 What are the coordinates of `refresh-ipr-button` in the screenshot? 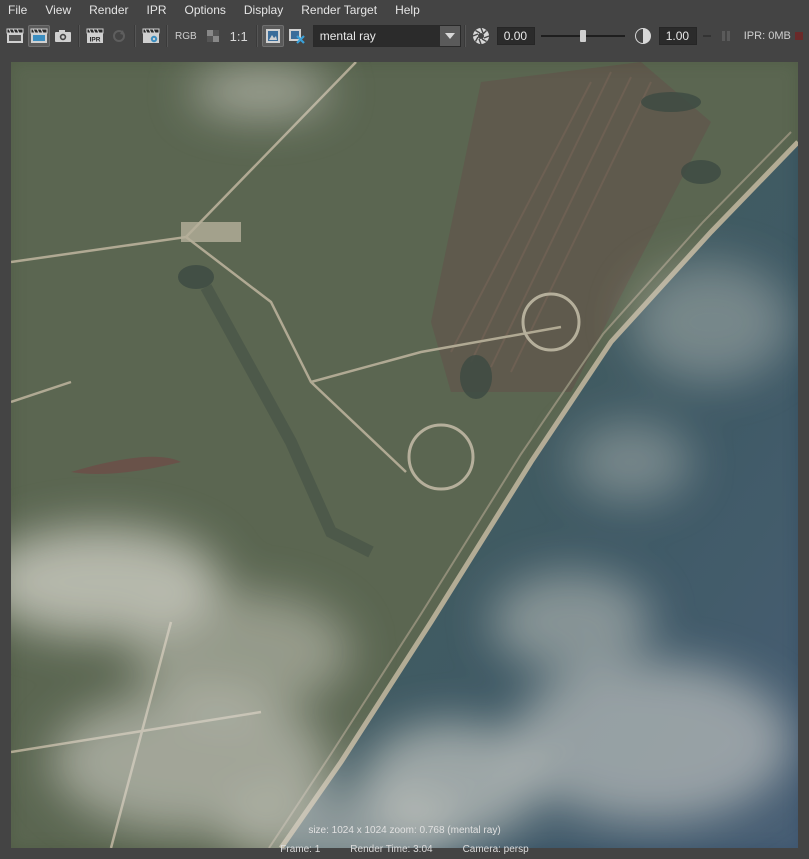 It's located at (119, 36).